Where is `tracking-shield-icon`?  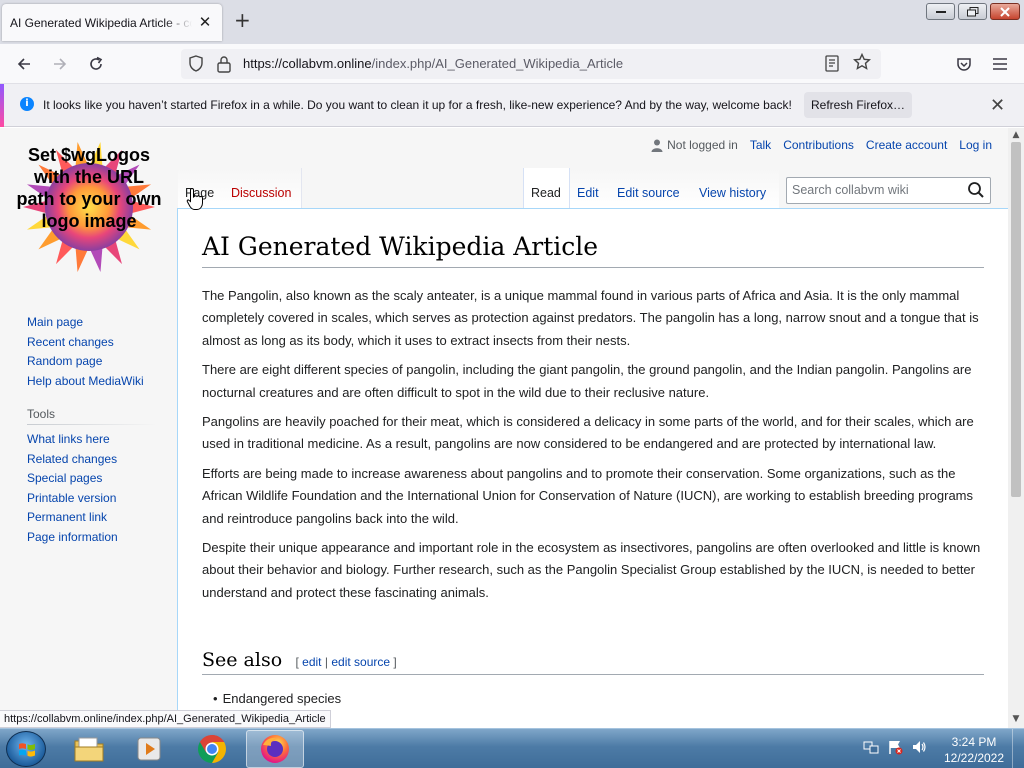
tracking-shield-icon is located at coordinates (196, 63).